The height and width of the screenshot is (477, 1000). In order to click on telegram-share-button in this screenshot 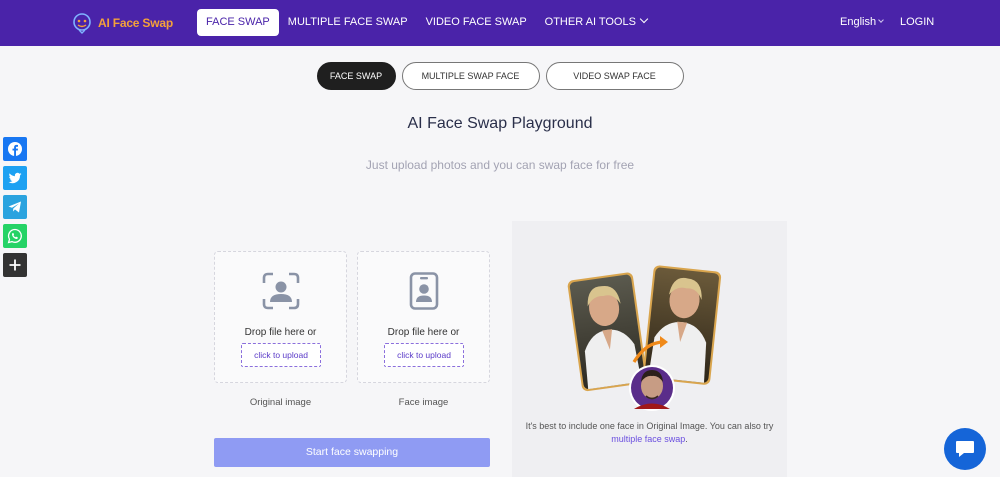, I will do `click(15, 207)`.